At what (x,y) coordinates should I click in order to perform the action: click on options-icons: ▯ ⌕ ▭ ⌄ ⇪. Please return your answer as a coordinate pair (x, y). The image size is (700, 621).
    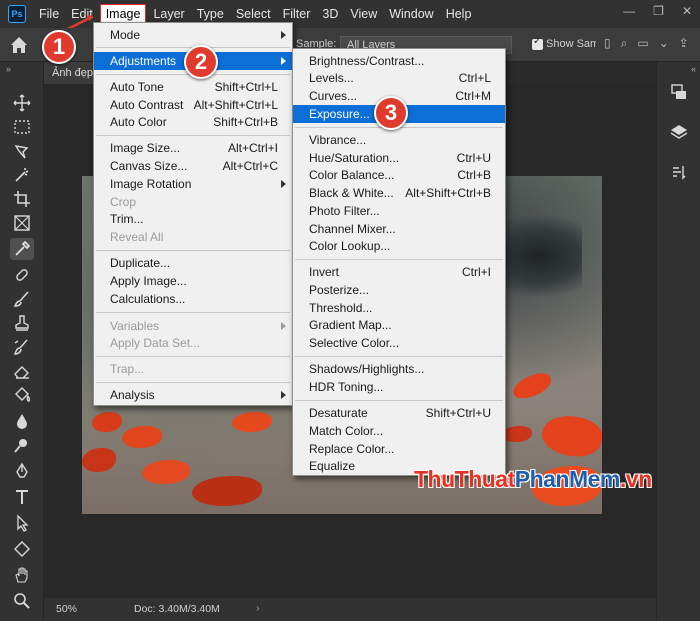
    Looking at the image, I should click on (646, 43).